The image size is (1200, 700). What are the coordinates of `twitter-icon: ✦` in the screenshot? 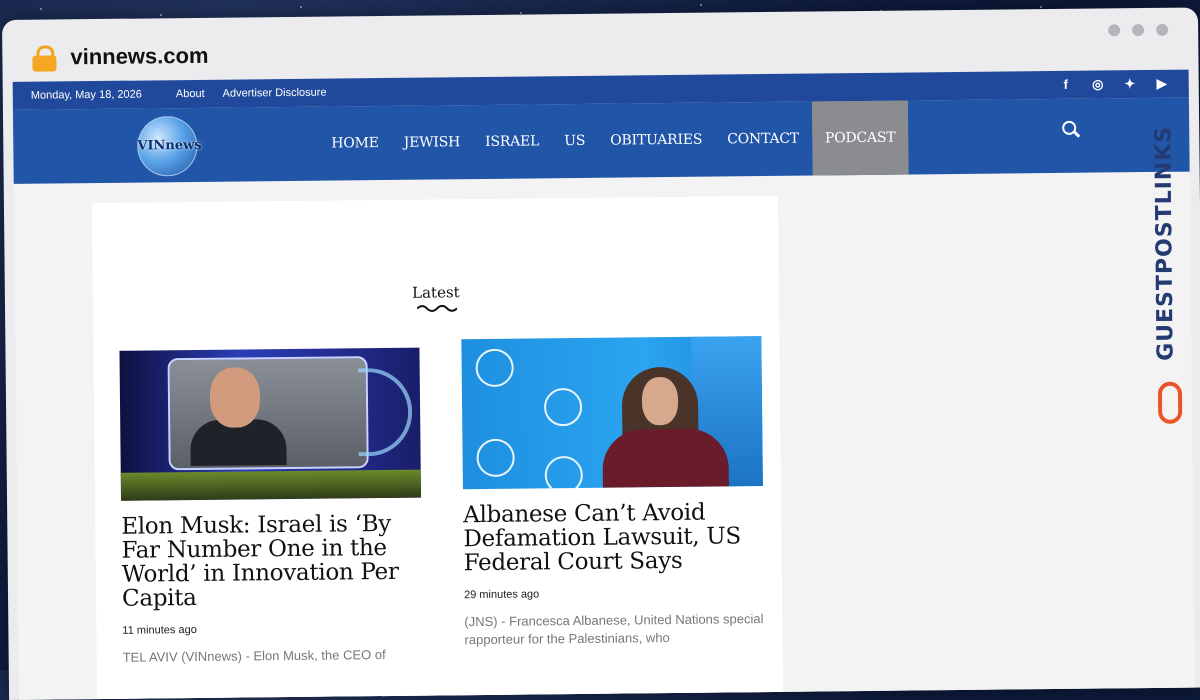 It's located at (1130, 84).